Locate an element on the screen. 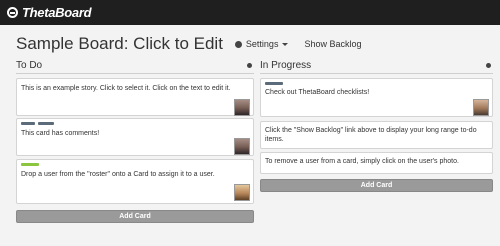 Image resolution: width=500 pixels, height=246 pixels. caret-down-icon is located at coordinates (285, 44).